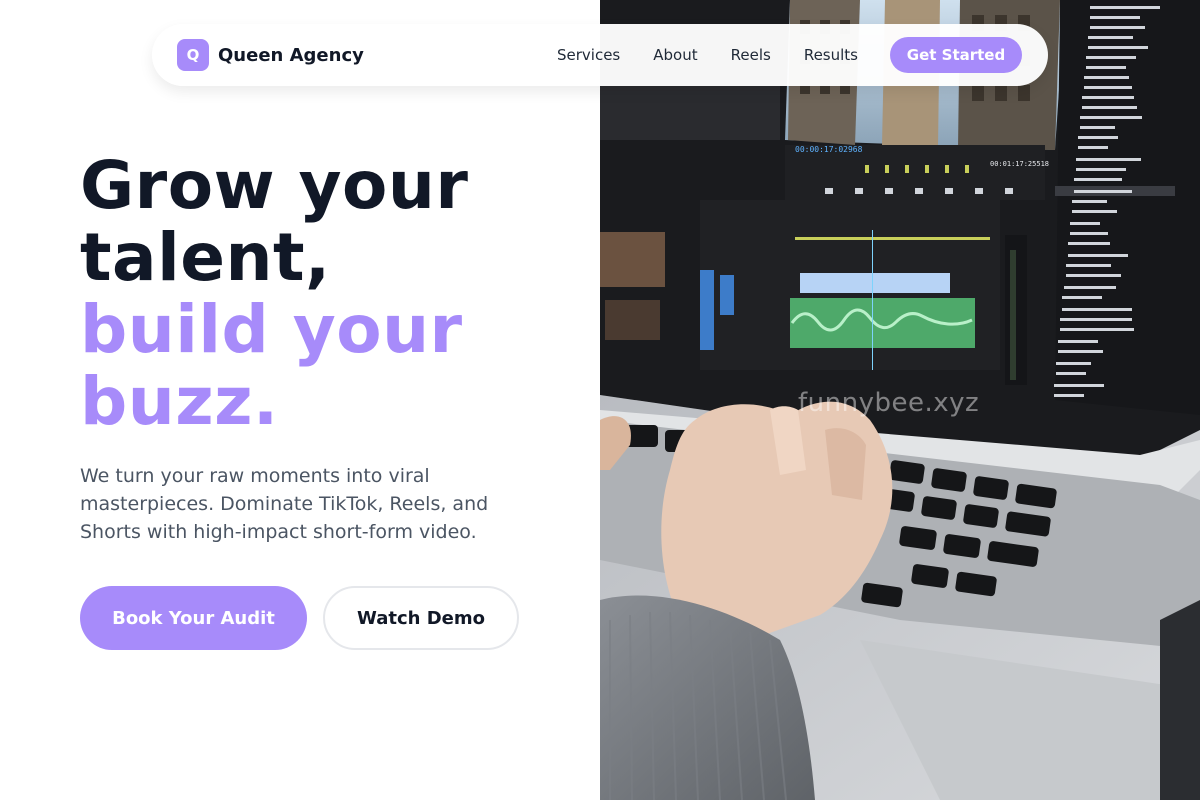 Image resolution: width=1200 pixels, height=800 pixels. What do you see at coordinates (271, 329) in the screenshot?
I see `headline-line-3: build your` at bounding box center [271, 329].